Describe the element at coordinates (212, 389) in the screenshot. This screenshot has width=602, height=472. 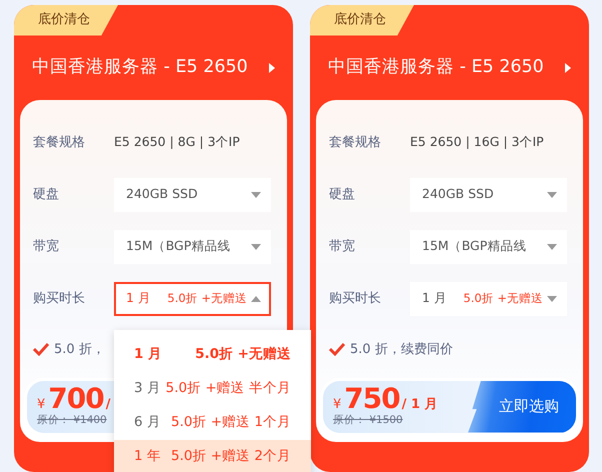
I see `dropdown-option: 3 月 5.0折 +赠送 半个月` at that location.